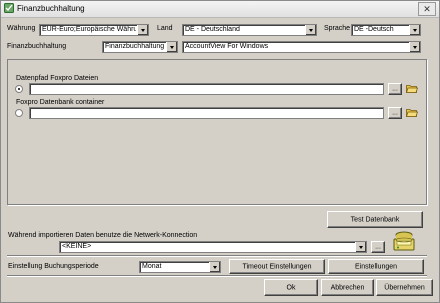 This screenshot has width=440, height=303. What do you see at coordinates (19, 89) in the screenshot?
I see `foxpro-radio` at bounding box center [19, 89].